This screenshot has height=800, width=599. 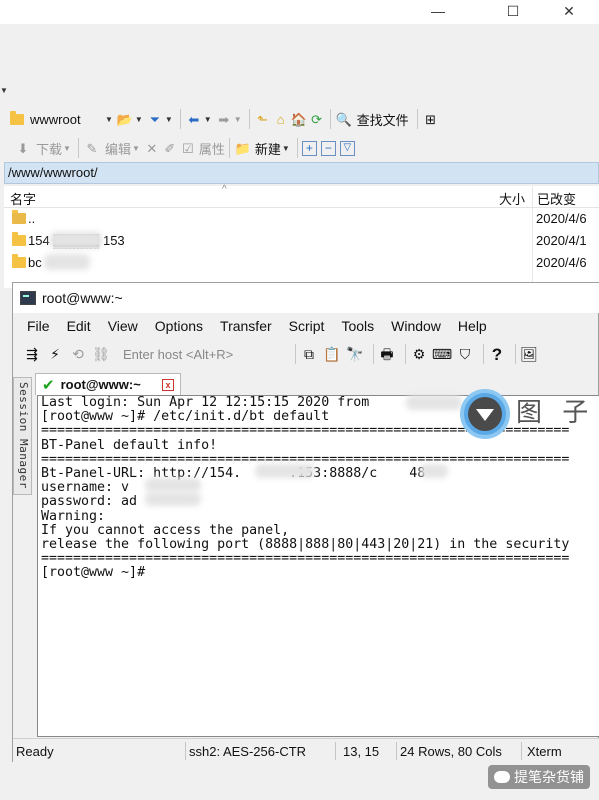 I want to click on reconnect-icon: ⟲, so click(x=78, y=354).